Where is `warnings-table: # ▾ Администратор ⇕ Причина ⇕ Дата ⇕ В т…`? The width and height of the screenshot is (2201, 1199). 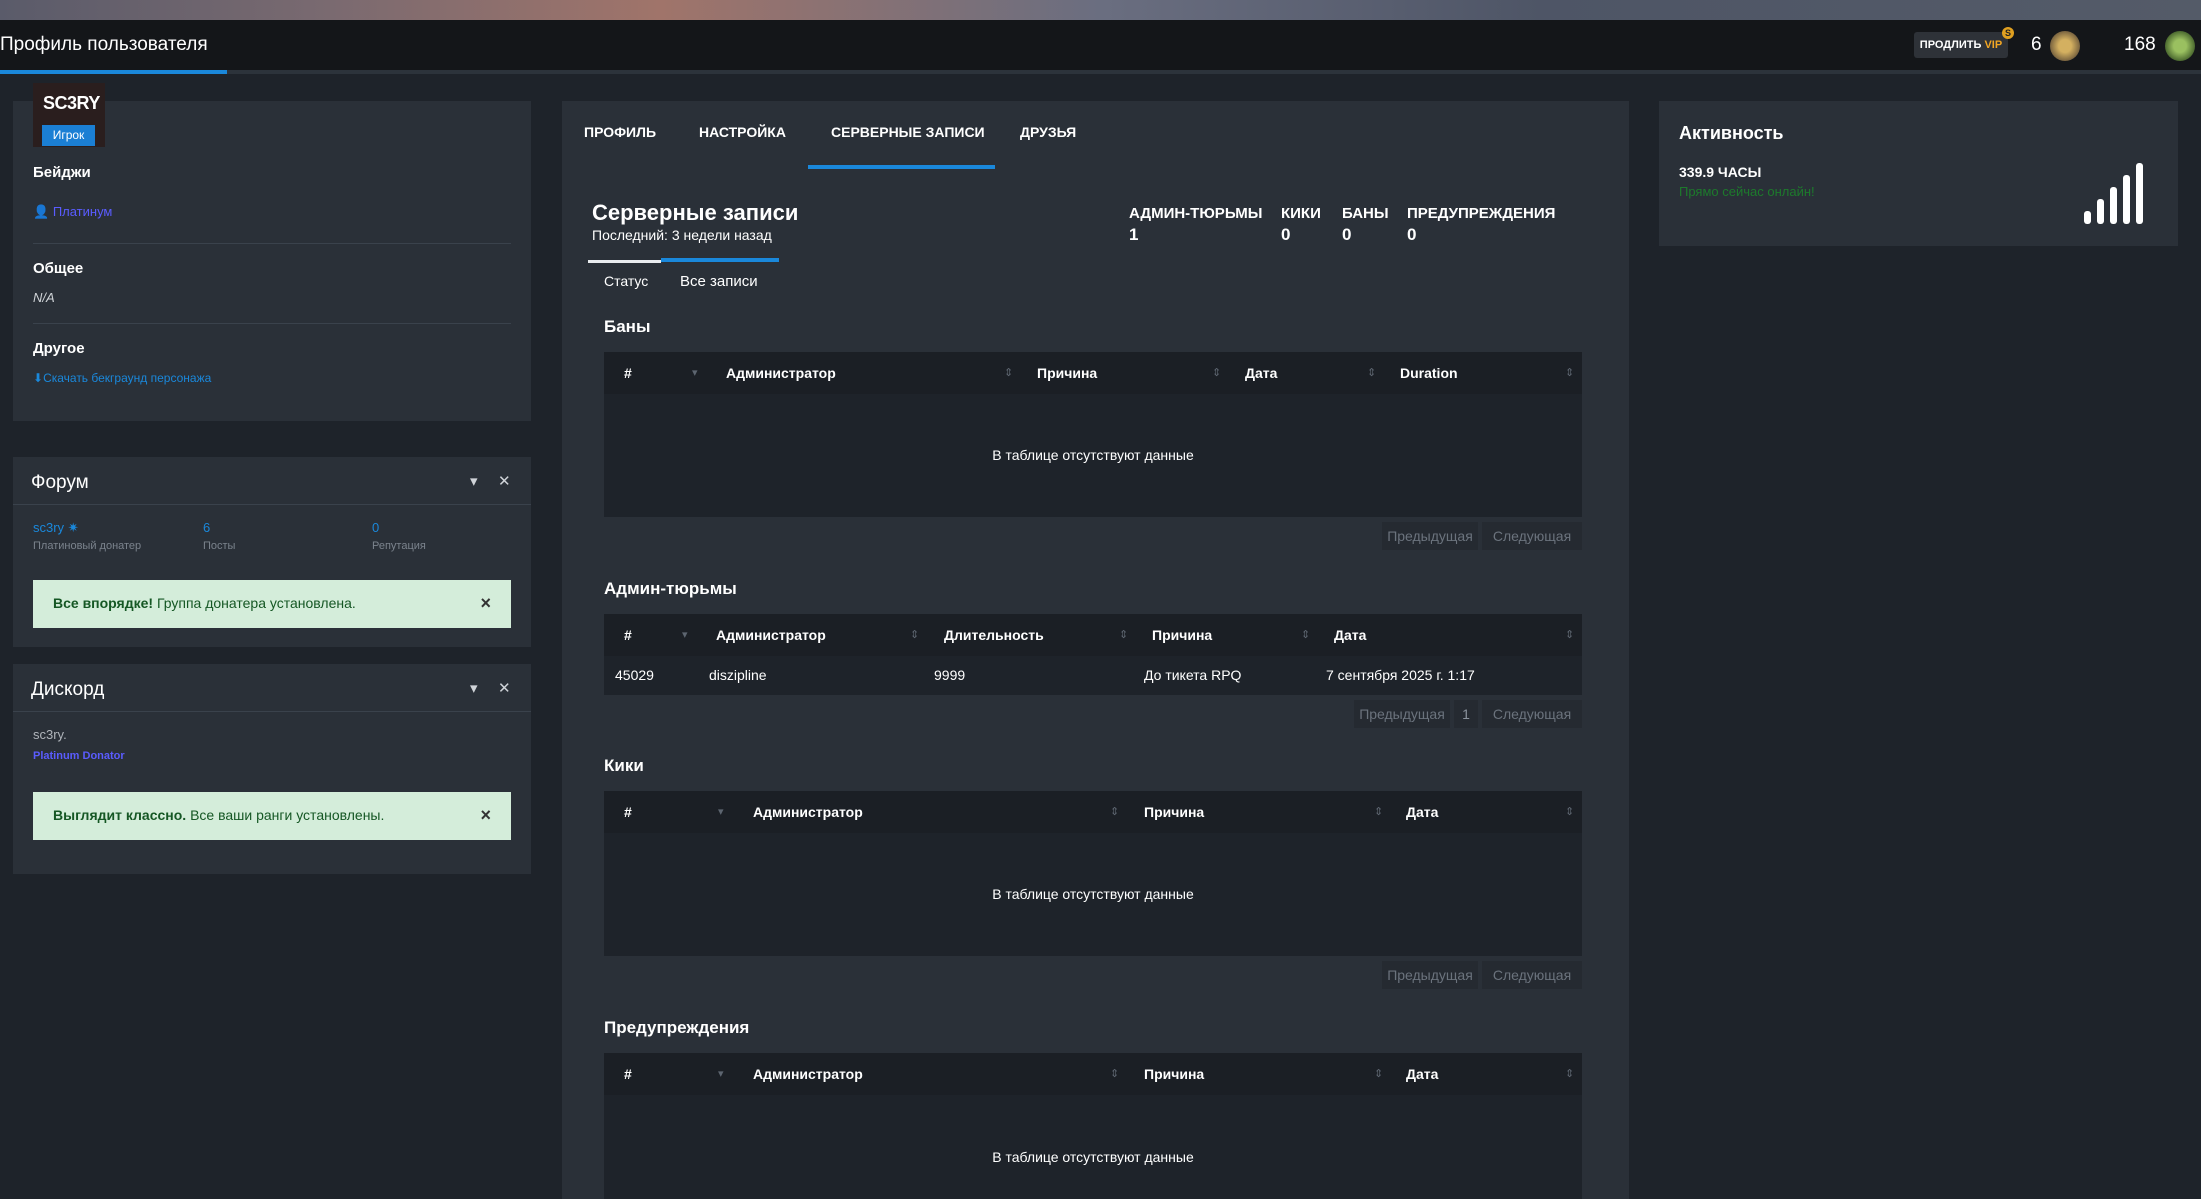
warnings-table: # ▾ Администратор ⇕ Причина ⇕ Дата ⇕ В т… is located at coordinates (1093, 1126).